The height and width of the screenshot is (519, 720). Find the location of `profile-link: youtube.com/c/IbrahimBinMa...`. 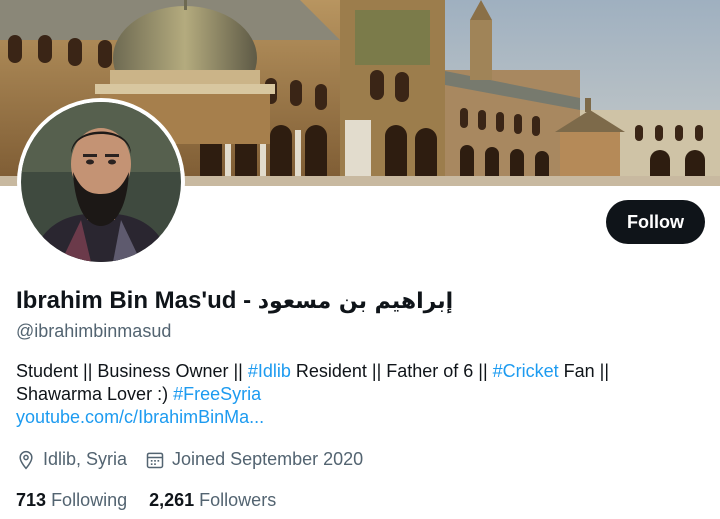

profile-link: youtube.com/c/IbrahimBinMa... is located at coordinates (140, 417).